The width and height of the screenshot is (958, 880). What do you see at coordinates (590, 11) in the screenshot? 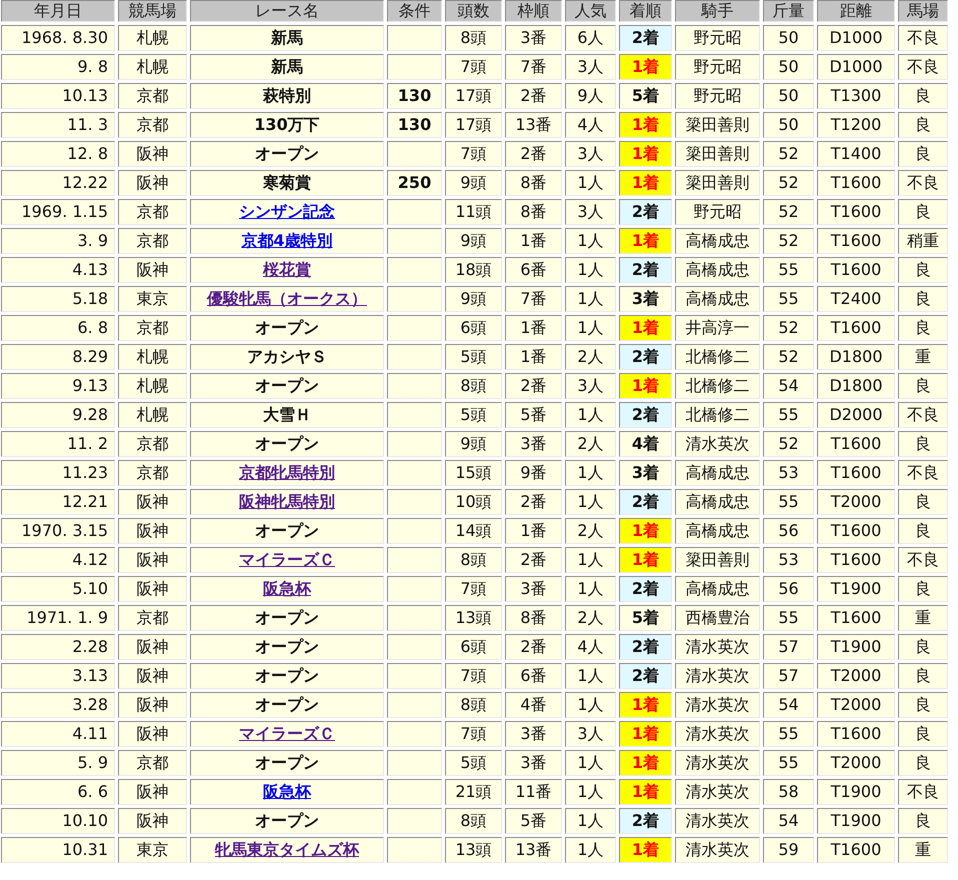
I see `column-header: 人気` at bounding box center [590, 11].